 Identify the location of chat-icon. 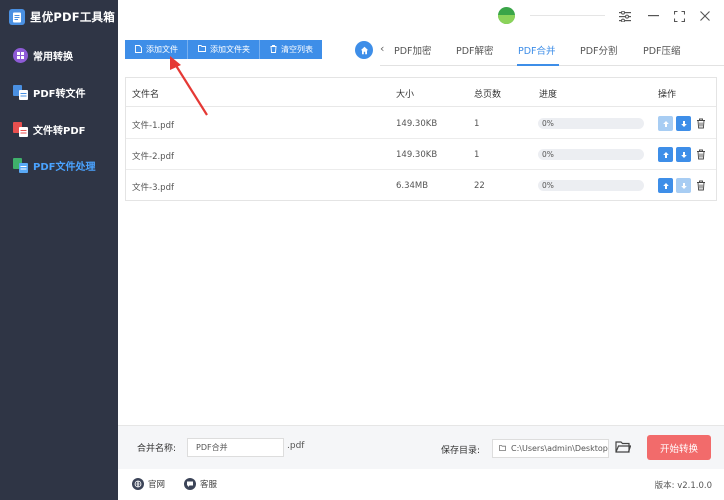
(190, 484).